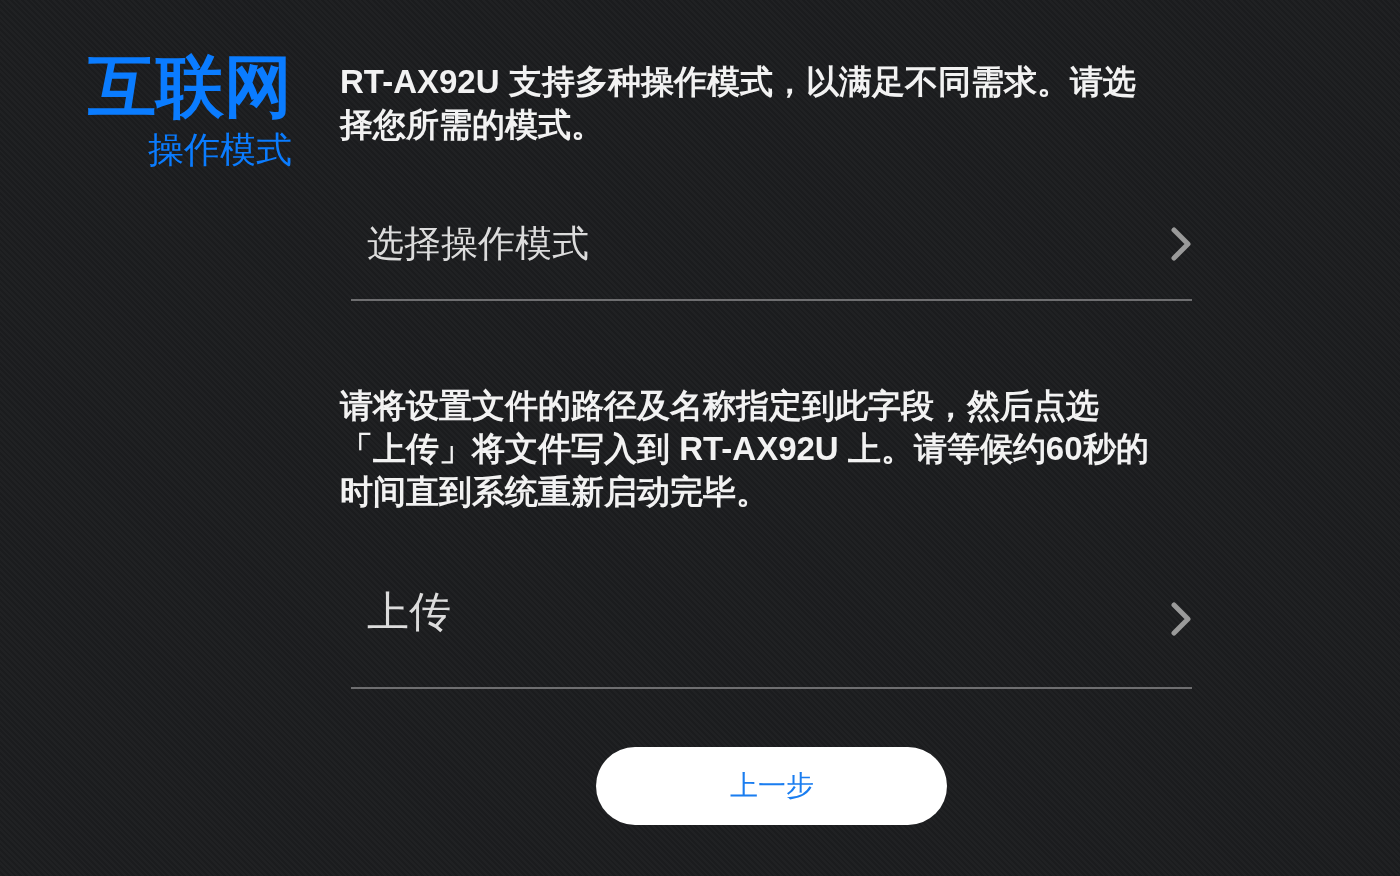 This screenshot has height=876, width=1400. What do you see at coordinates (220, 150) in the screenshot?
I see `page-subtitle: 操作模式` at bounding box center [220, 150].